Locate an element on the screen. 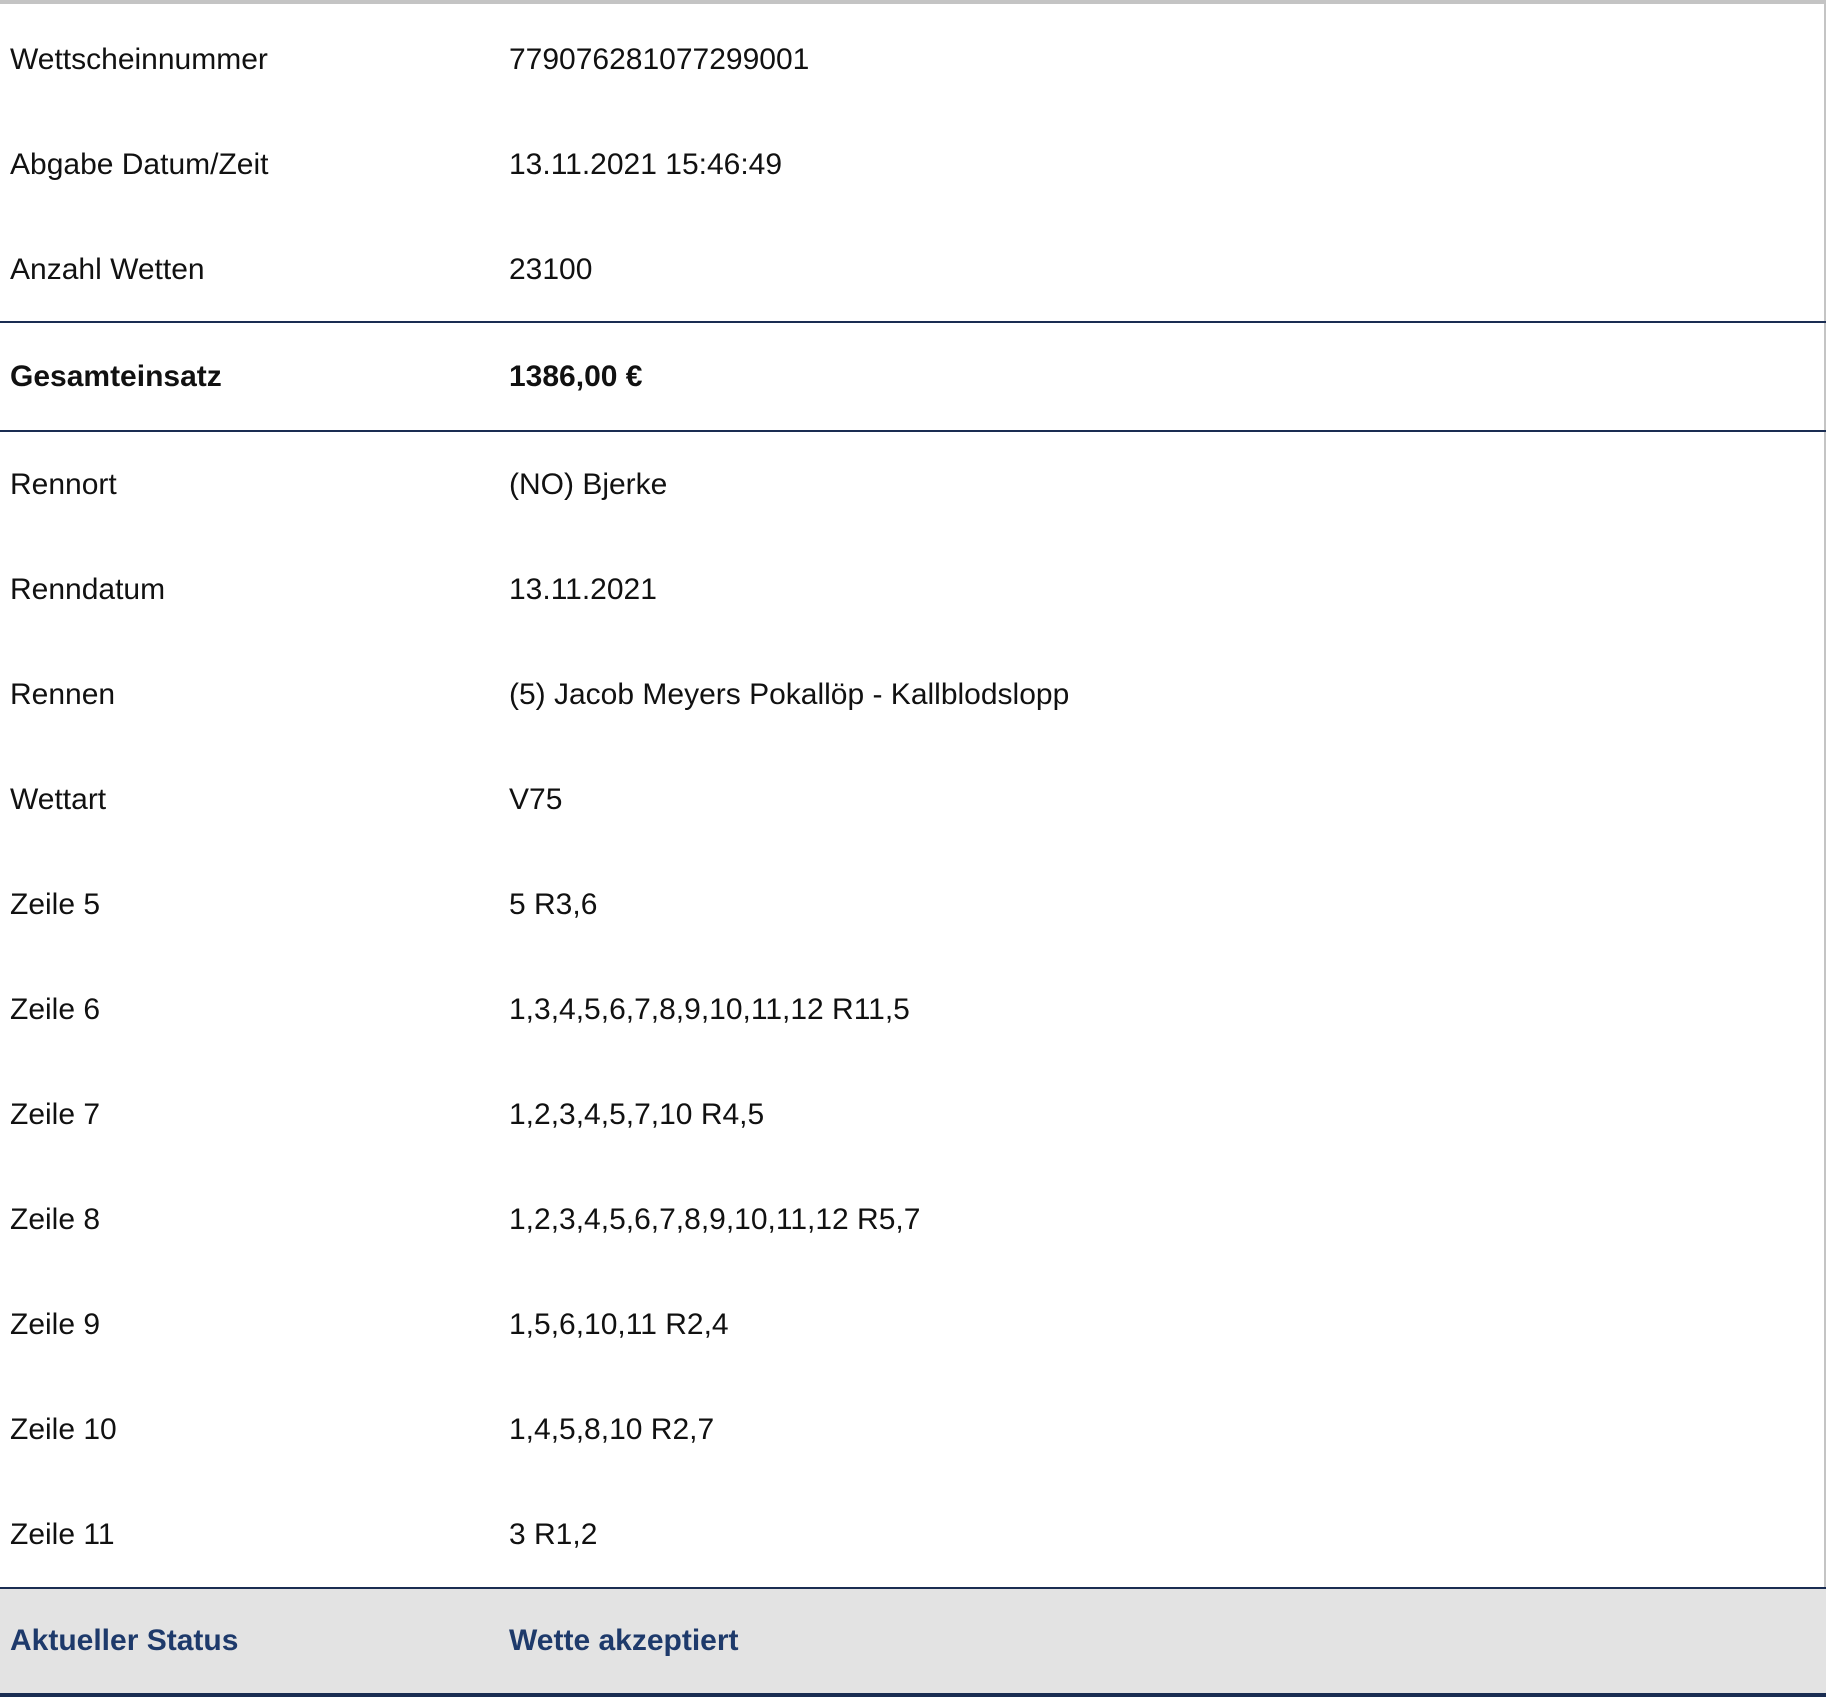 The image size is (1828, 1697). line-10-label: Zeile 10 is located at coordinates (63, 1429).